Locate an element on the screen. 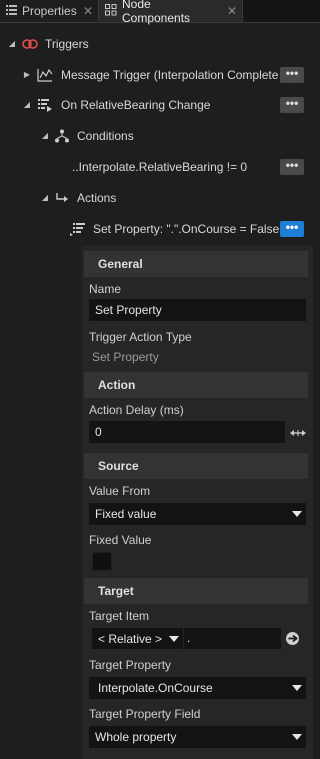 The image size is (320, 759). horizontal-drag-icon is located at coordinates (298, 434).